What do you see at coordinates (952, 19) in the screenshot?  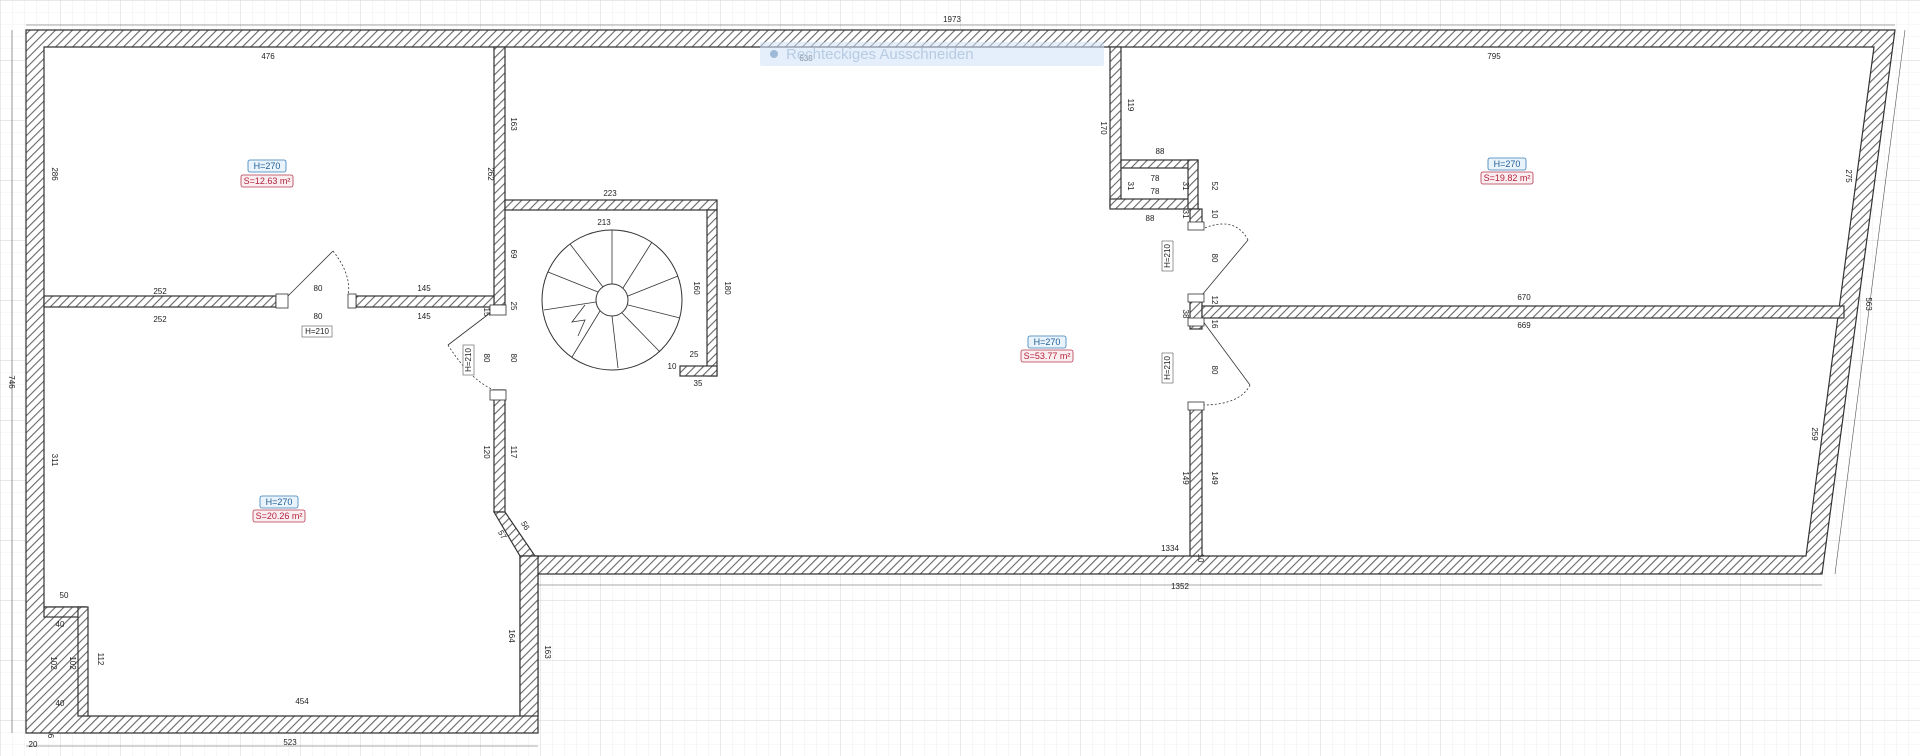 I see `dim-total-width: 1973` at bounding box center [952, 19].